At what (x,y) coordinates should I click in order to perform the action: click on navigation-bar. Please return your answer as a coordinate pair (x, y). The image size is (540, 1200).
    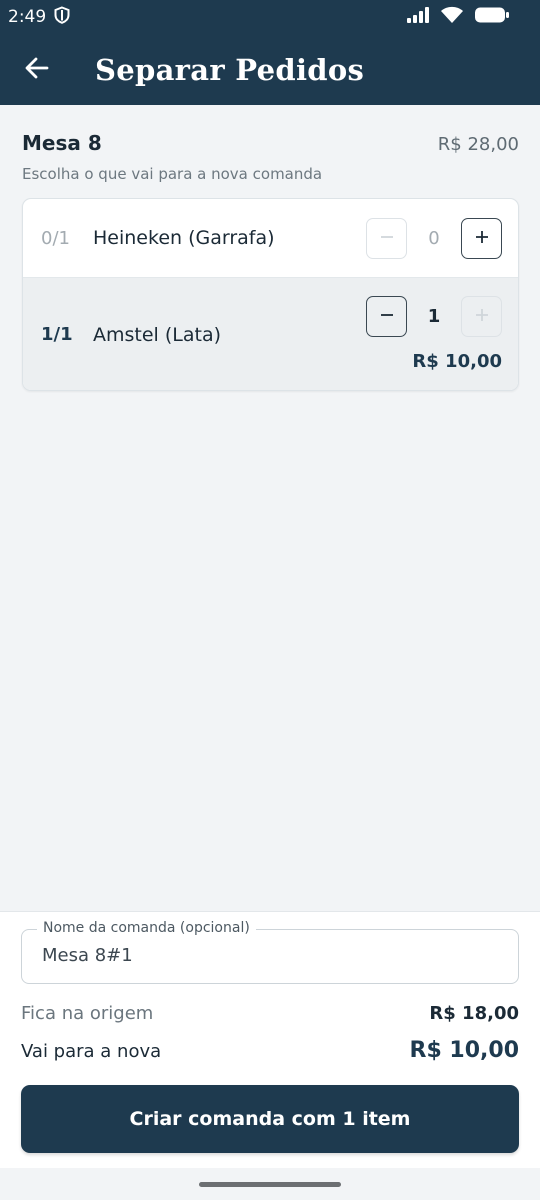
    Looking at the image, I should click on (270, 1184).